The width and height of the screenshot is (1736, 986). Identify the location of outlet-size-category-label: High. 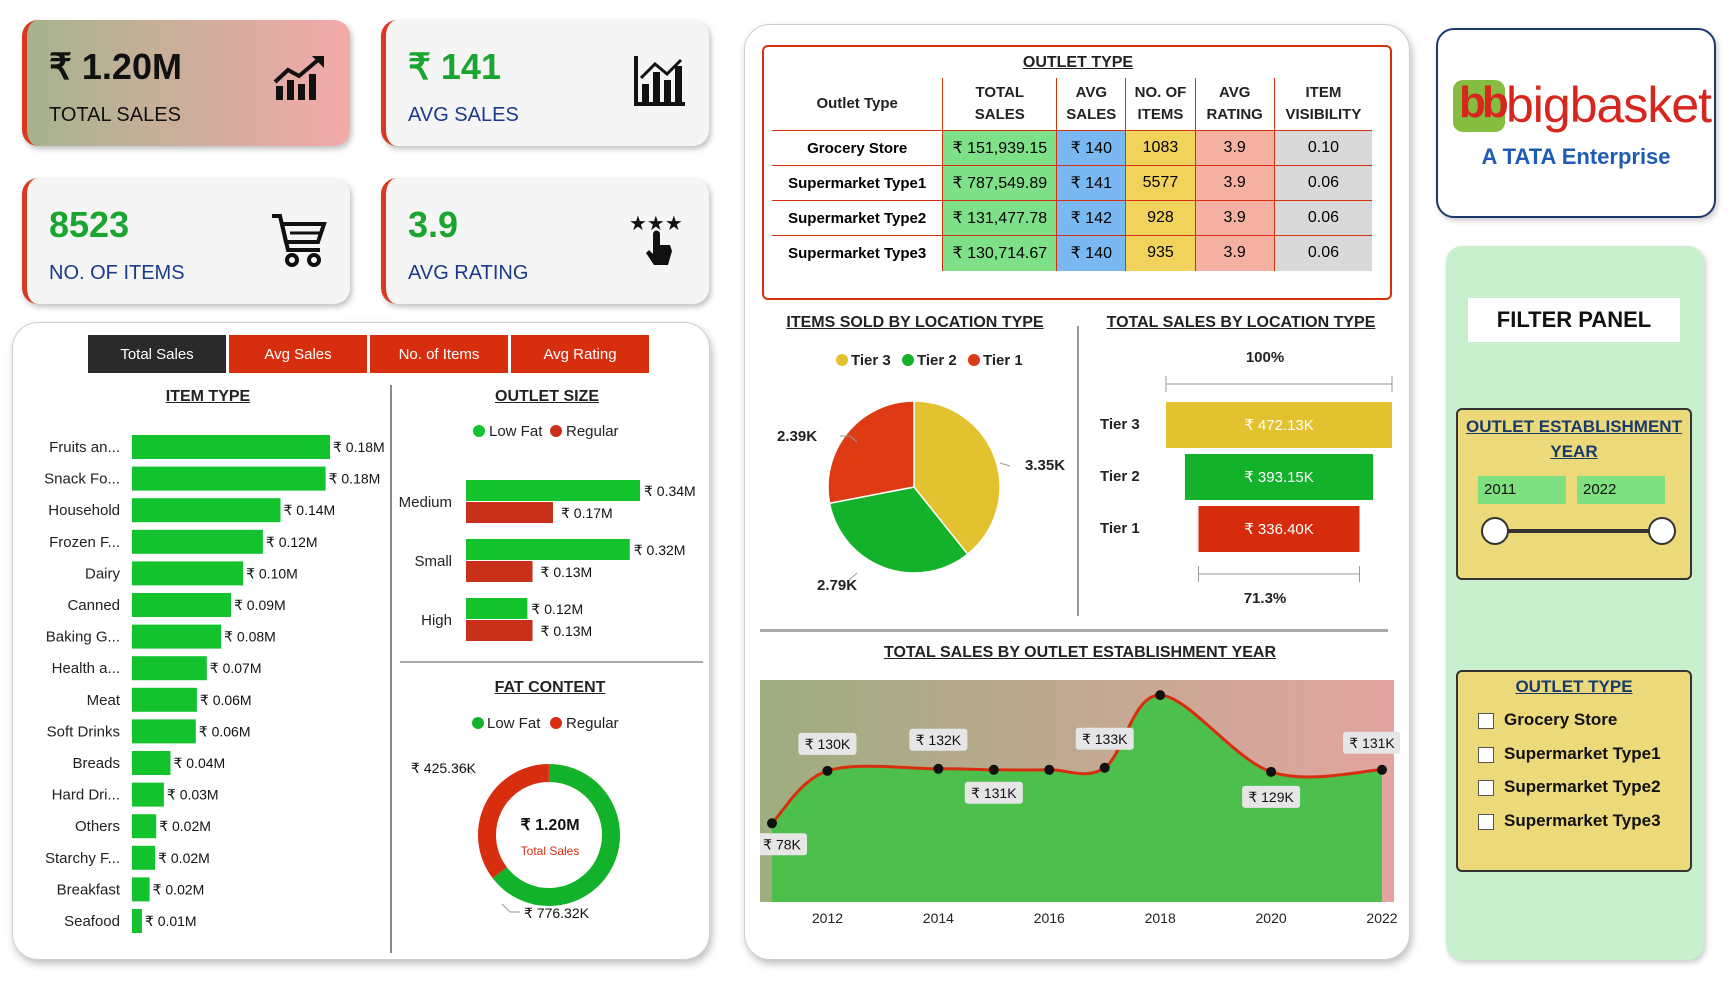
(436, 620).